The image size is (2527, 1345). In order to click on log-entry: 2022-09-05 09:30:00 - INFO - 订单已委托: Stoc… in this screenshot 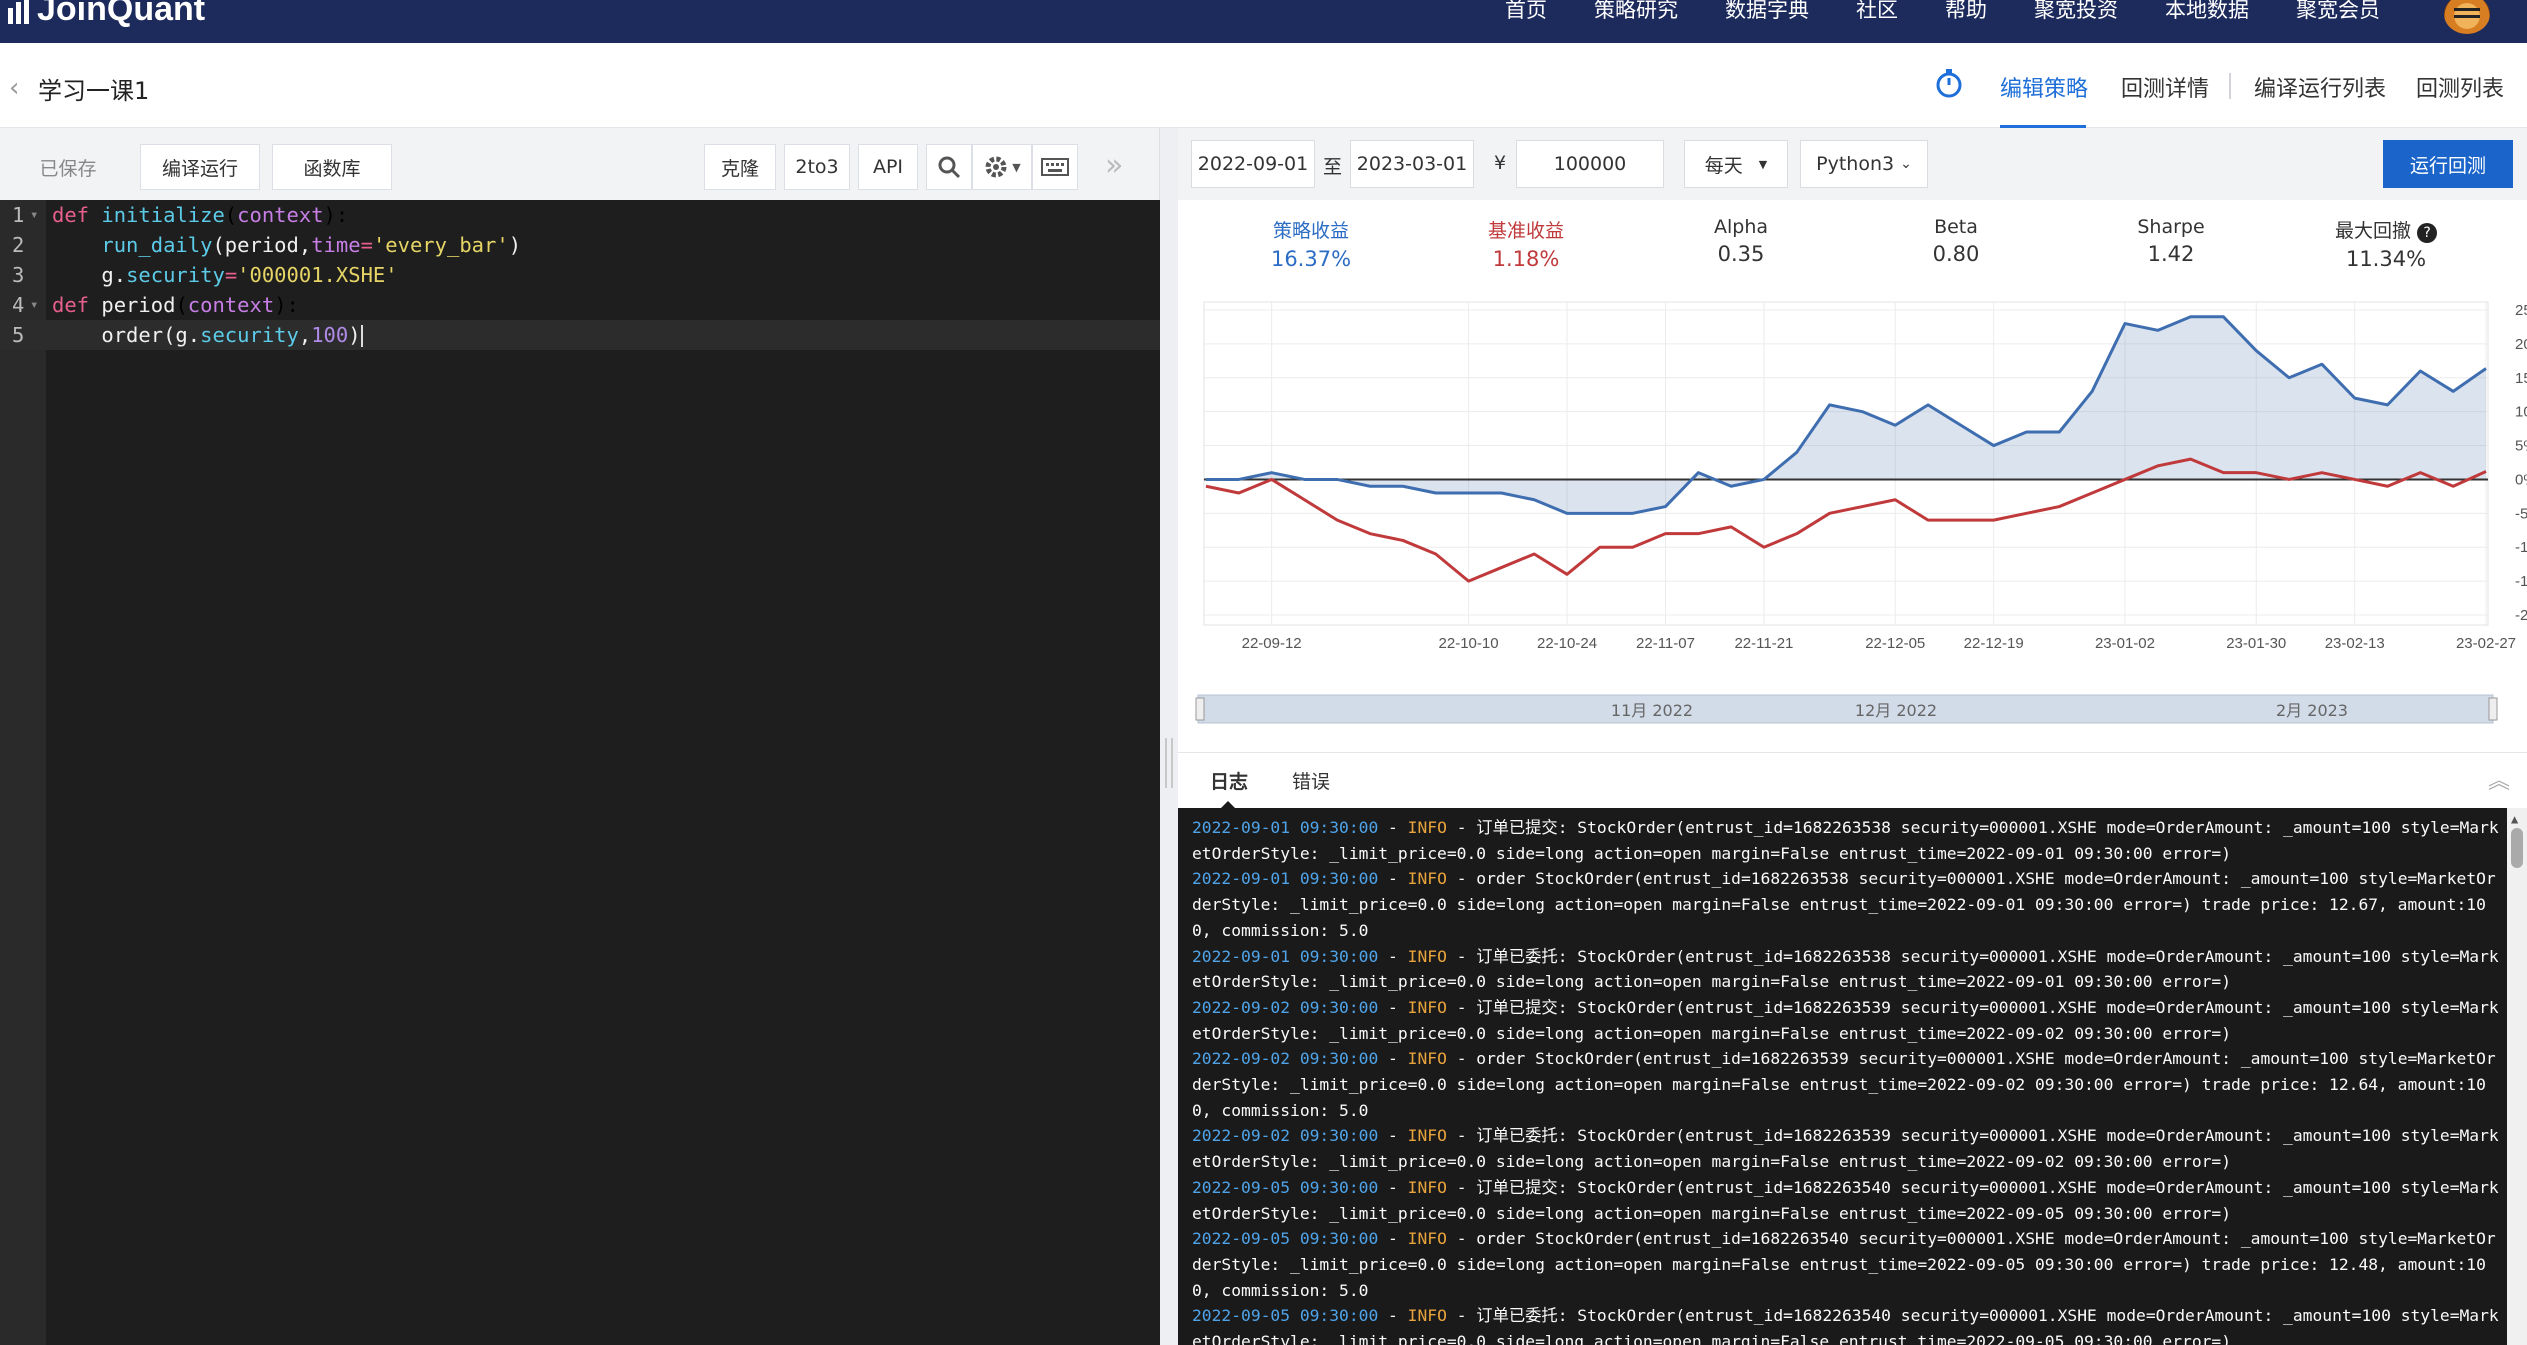, I will do `click(1847, 1324)`.